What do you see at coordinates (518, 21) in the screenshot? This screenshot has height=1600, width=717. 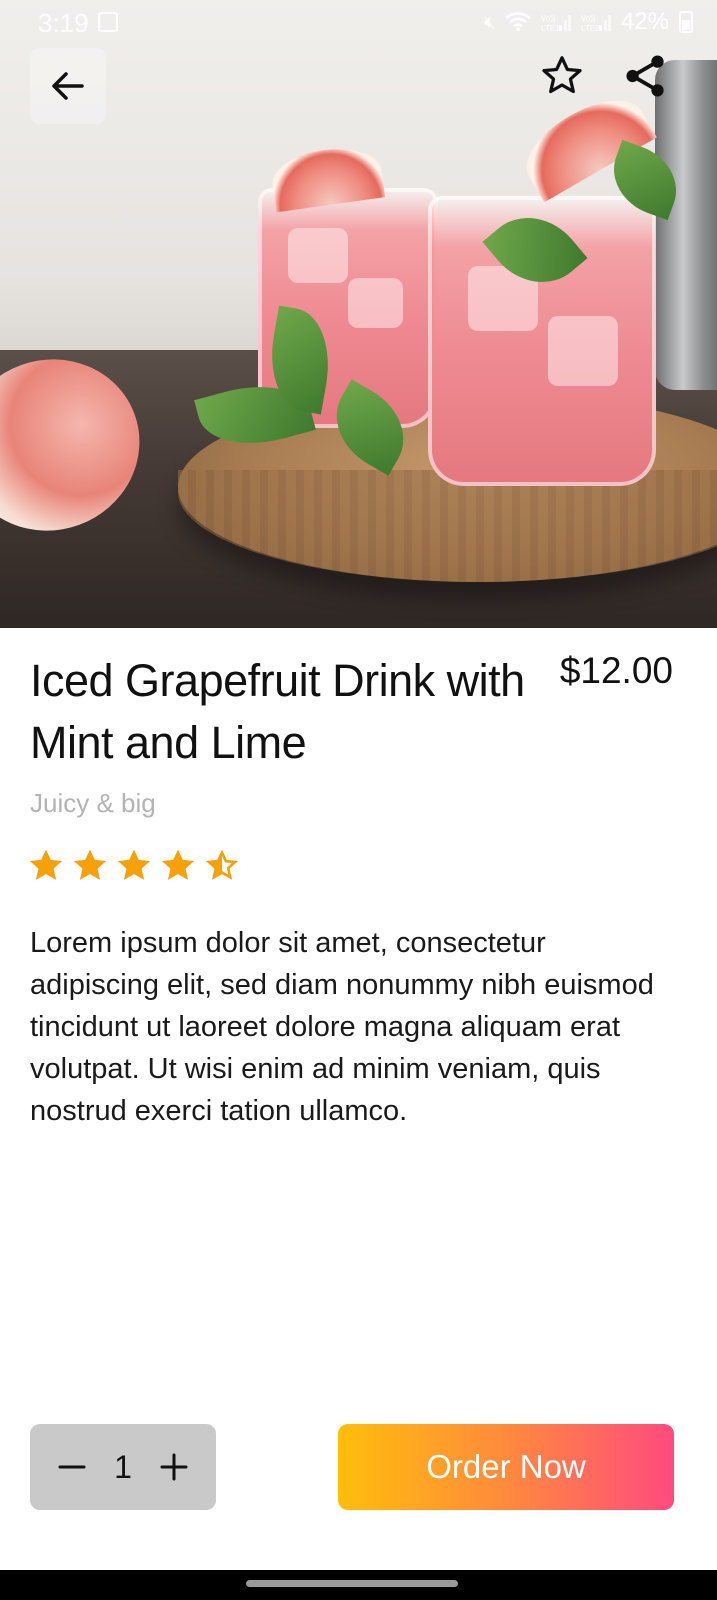 I see `wifi-icon` at bounding box center [518, 21].